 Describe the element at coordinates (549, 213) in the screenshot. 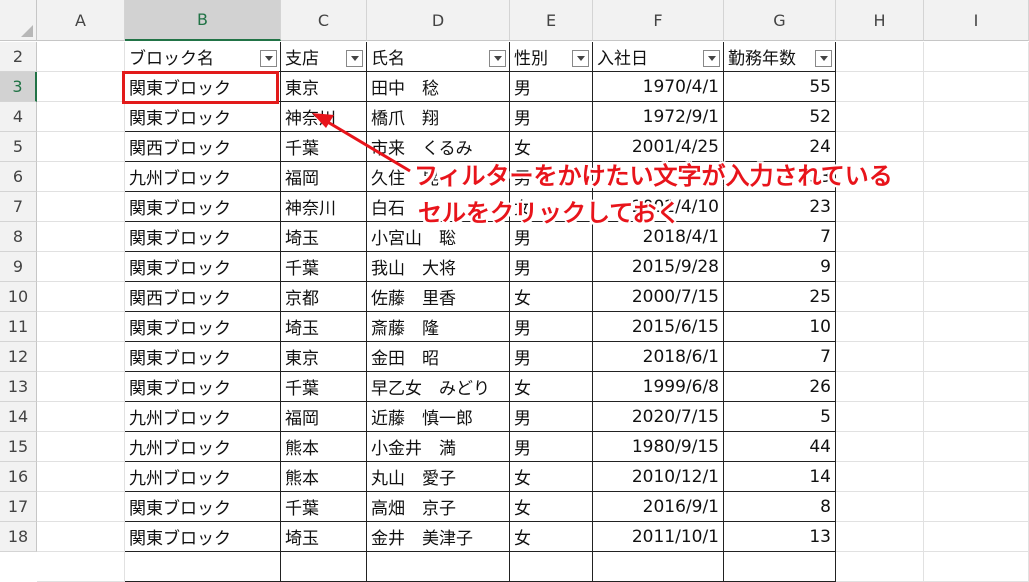

I see `annotation-line-2: セルをクリックしておく` at that location.